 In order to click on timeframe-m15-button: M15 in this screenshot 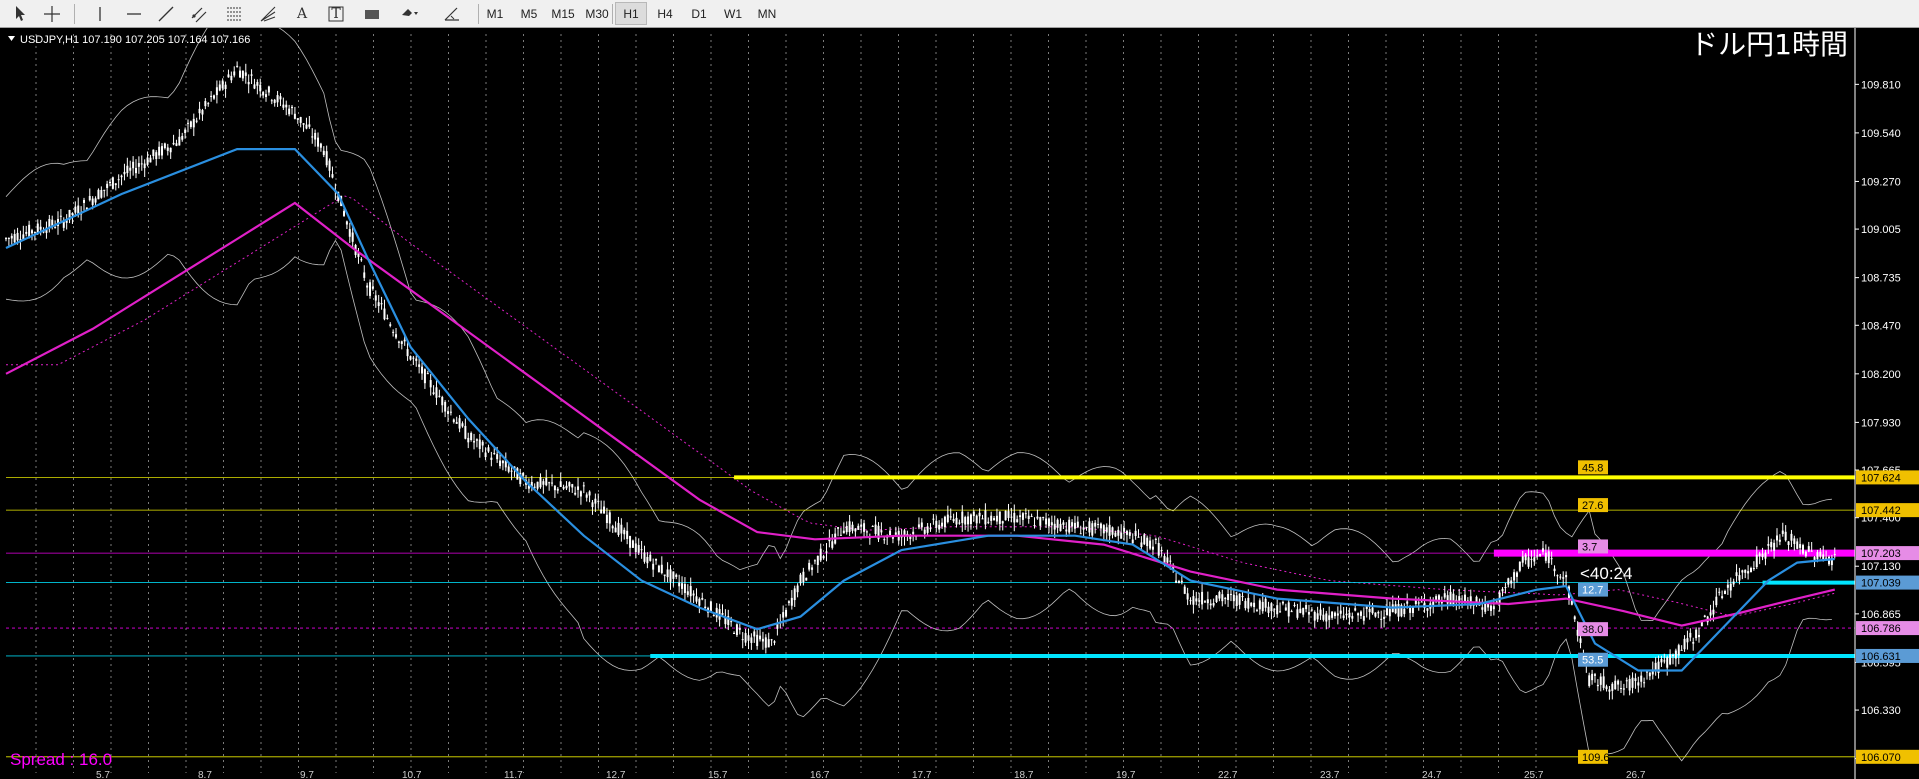, I will do `click(563, 13)`.